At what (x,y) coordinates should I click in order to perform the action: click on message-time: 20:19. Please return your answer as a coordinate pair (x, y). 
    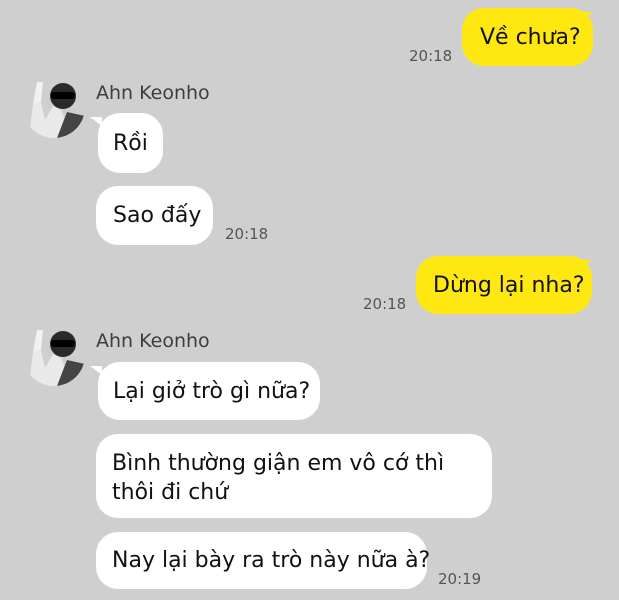
    Looking at the image, I should click on (460, 579).